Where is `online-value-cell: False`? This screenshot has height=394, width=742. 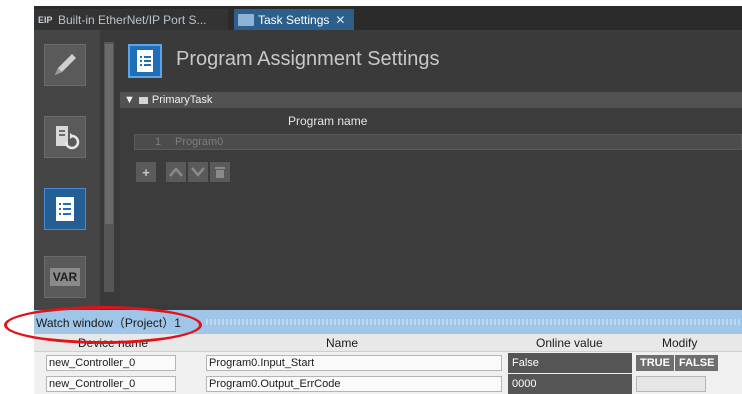 online-value-cell: False is located at coordinates (570, 363).